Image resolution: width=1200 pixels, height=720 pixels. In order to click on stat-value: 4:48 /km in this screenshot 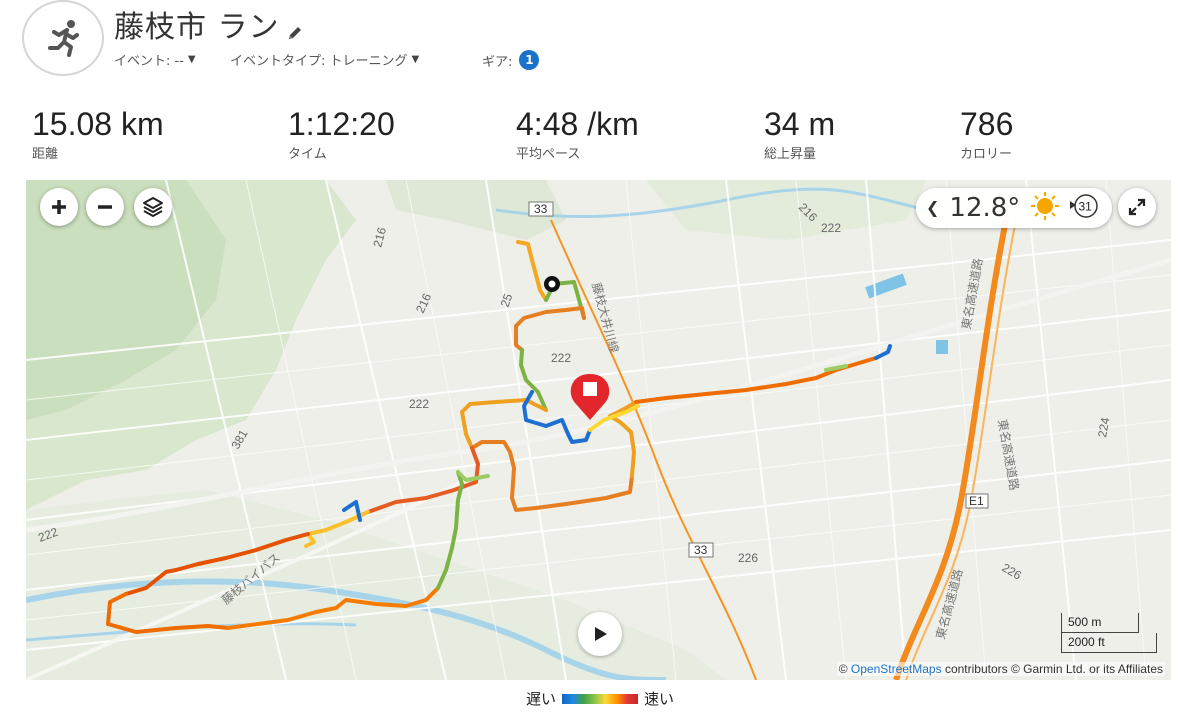, I will do `click(577, 124)`.